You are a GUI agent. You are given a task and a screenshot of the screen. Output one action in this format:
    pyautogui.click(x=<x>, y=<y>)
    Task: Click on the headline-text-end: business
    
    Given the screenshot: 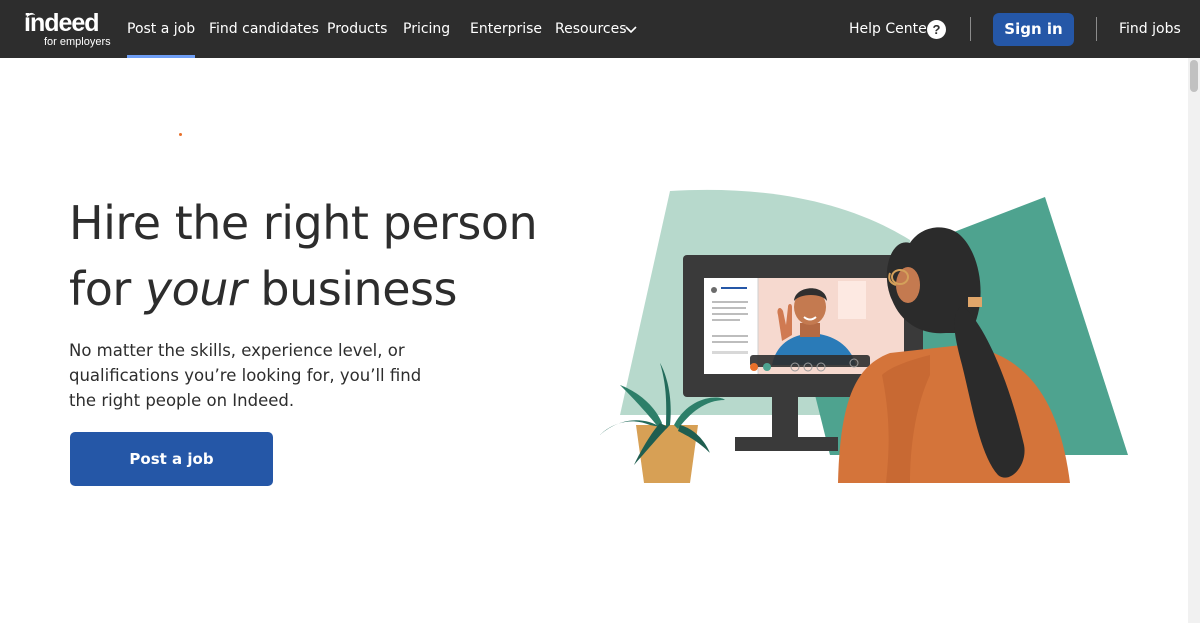 What is the action you would take?
    pyautogui.click(x=351, y=289)
    